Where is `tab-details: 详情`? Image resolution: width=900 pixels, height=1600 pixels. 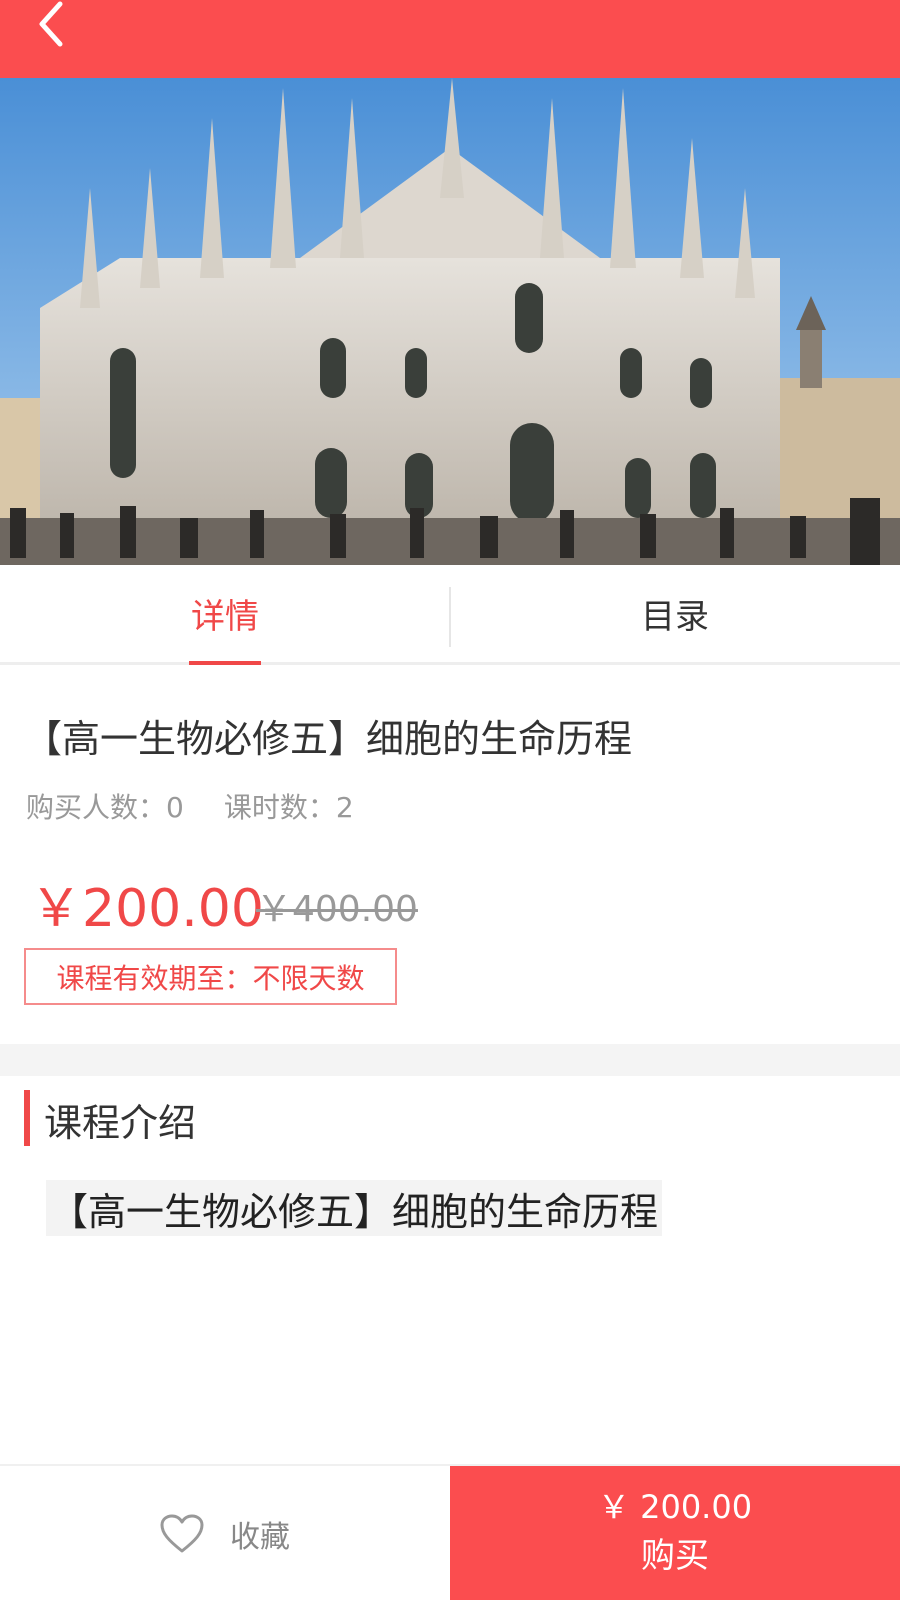
tab-details: 详情 is located at coordinates (225, 615).